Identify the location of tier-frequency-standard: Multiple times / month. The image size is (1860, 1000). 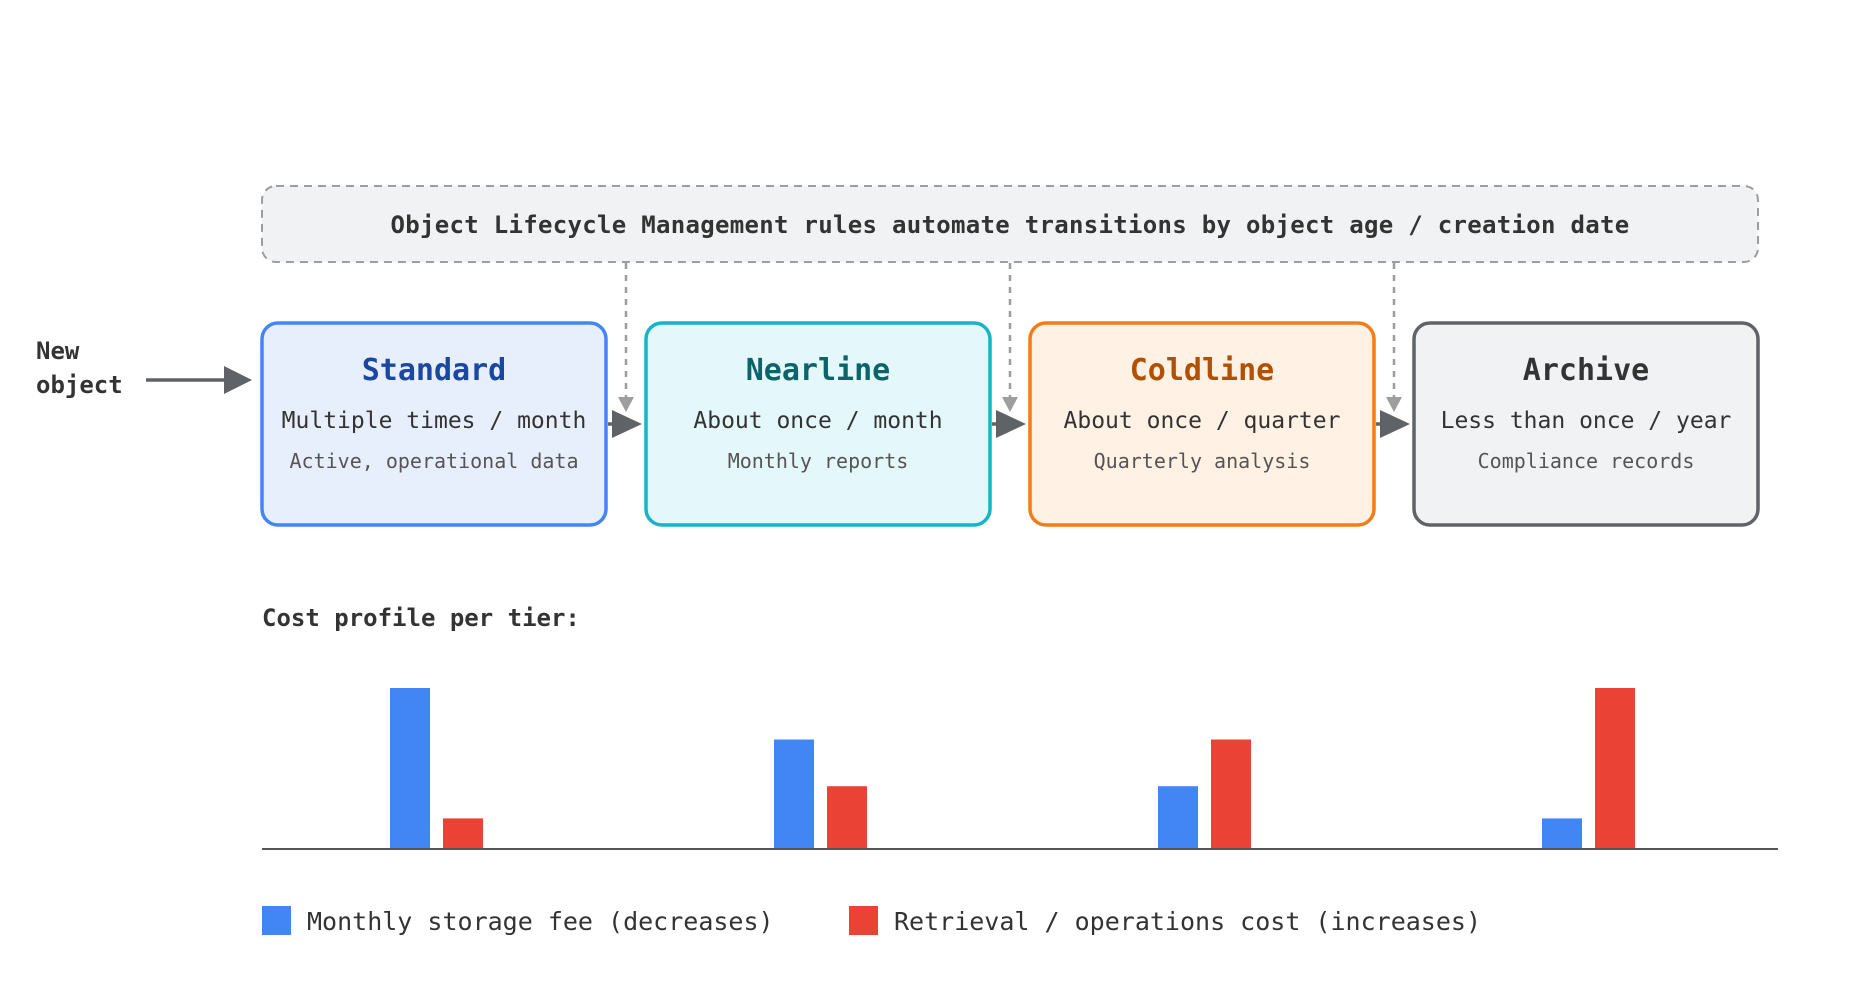
(434, 421).